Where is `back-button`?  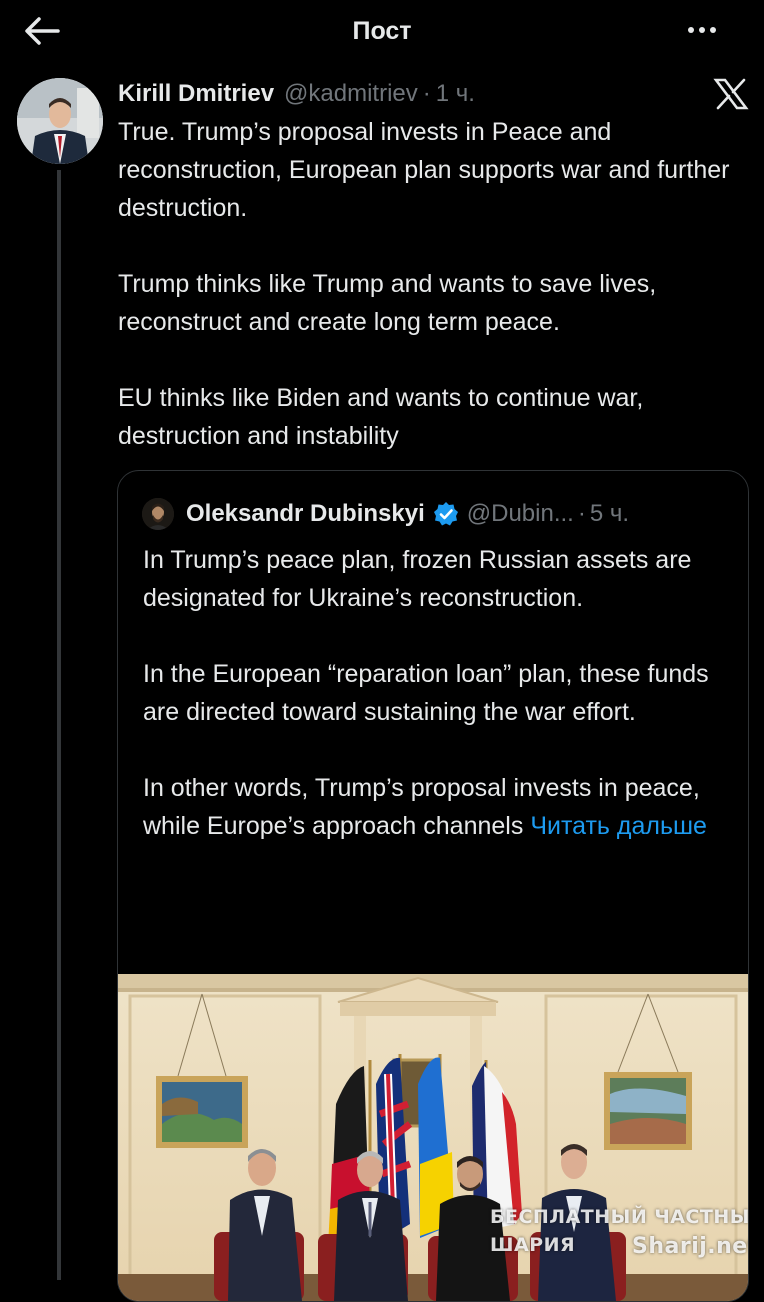 back-button is located at coordinates (42, 31).